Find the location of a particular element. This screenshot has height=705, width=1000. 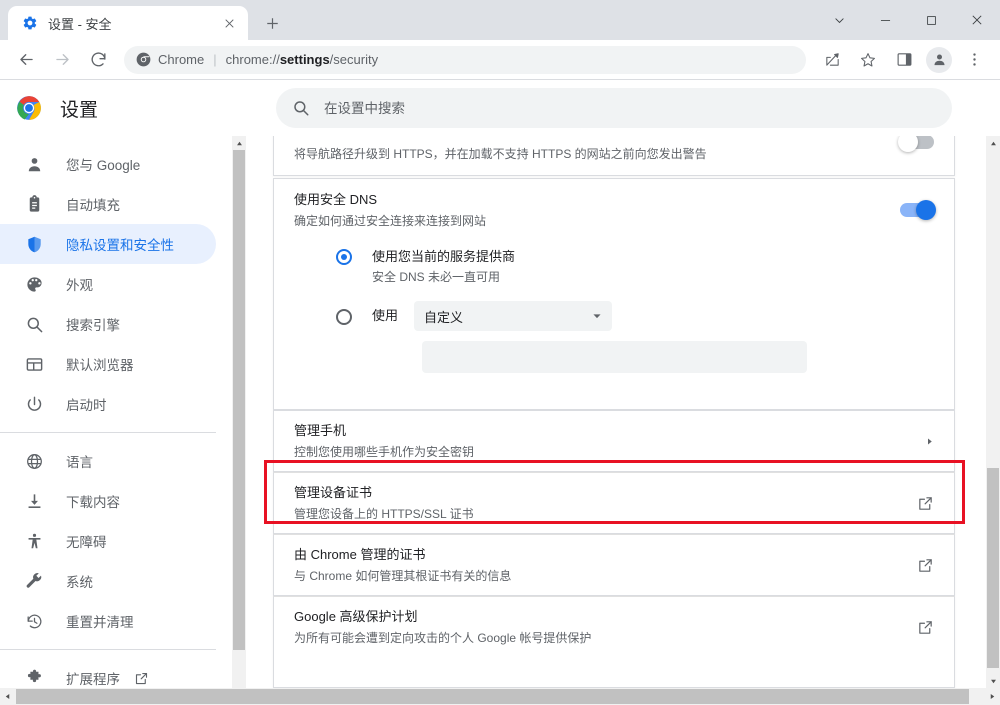

forward-icon is located at coordinates (62, 60).